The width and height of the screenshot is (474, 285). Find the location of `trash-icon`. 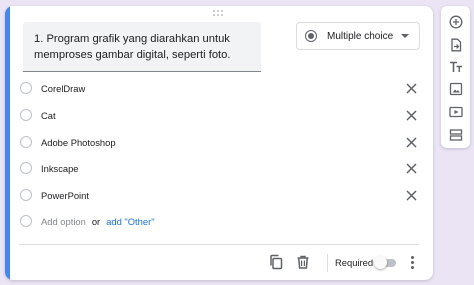

trash-icon is located at coordinates (303, 262).